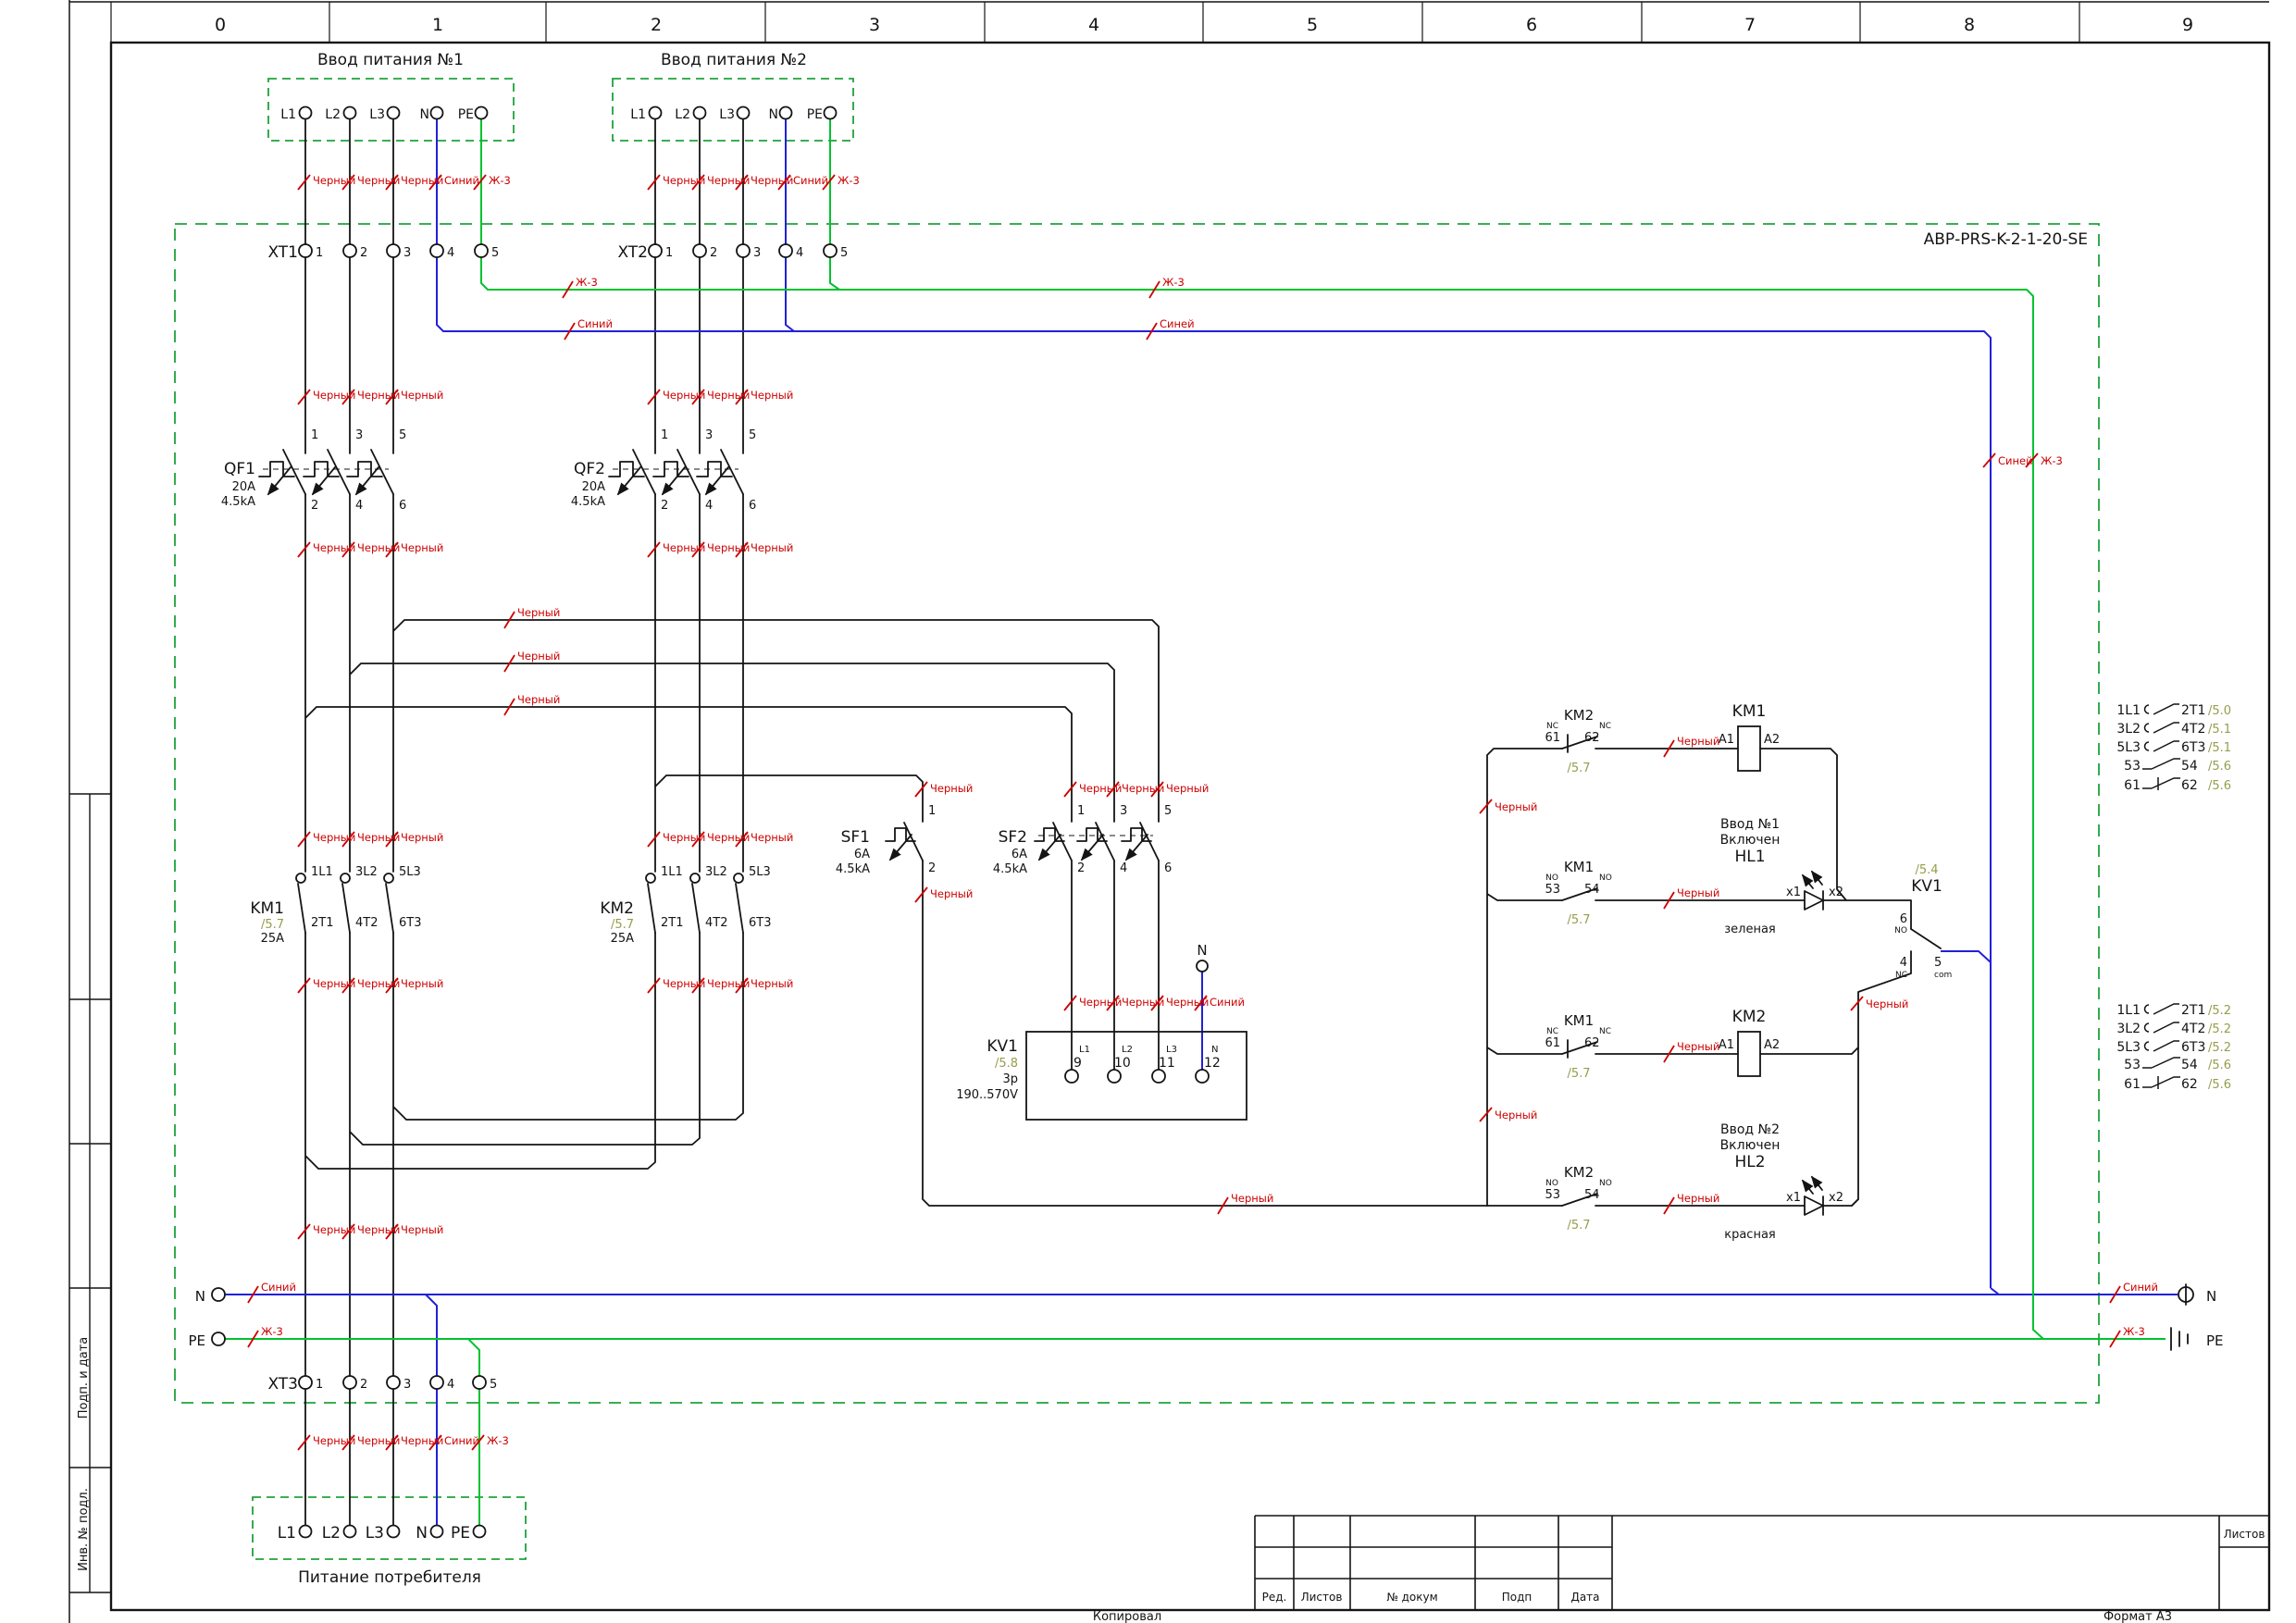 This screenshot has width=2296, height=1623. I want to click on km2no-sub-l: NO, so click(1552, 1183).